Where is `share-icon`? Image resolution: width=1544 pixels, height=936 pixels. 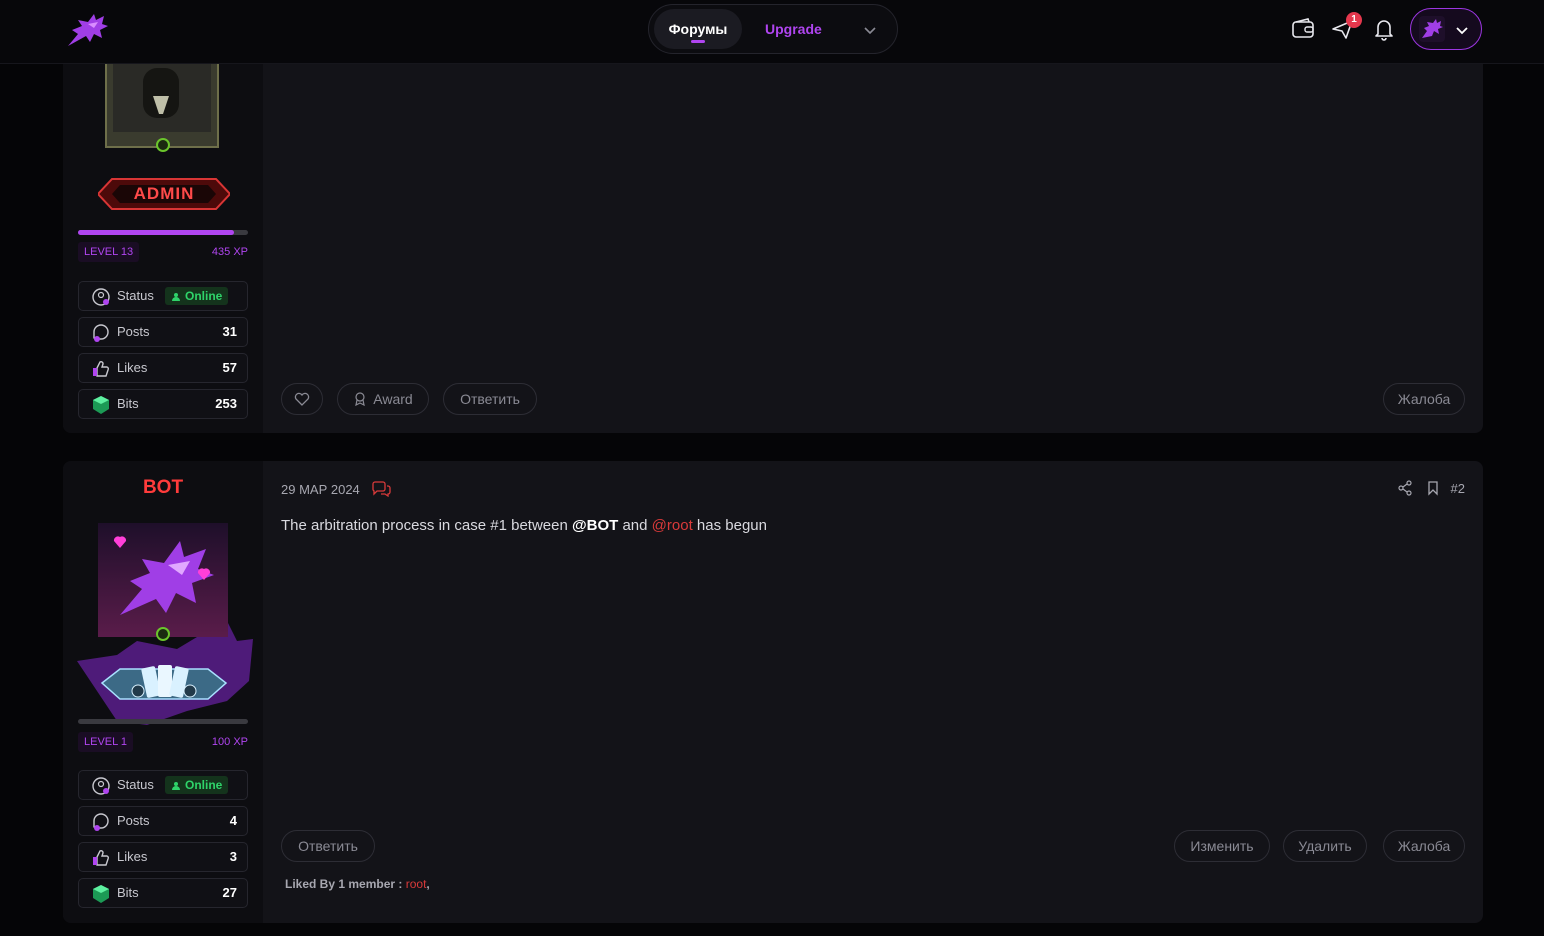 share-icon is located at coordinates (1405, 488).